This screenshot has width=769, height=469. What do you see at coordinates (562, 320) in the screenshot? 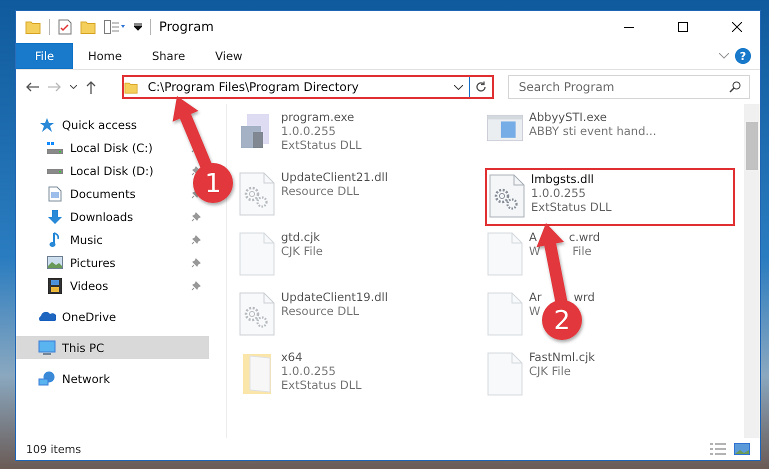
I see `step-number-badge: 2` at bounding box center [562, 320].